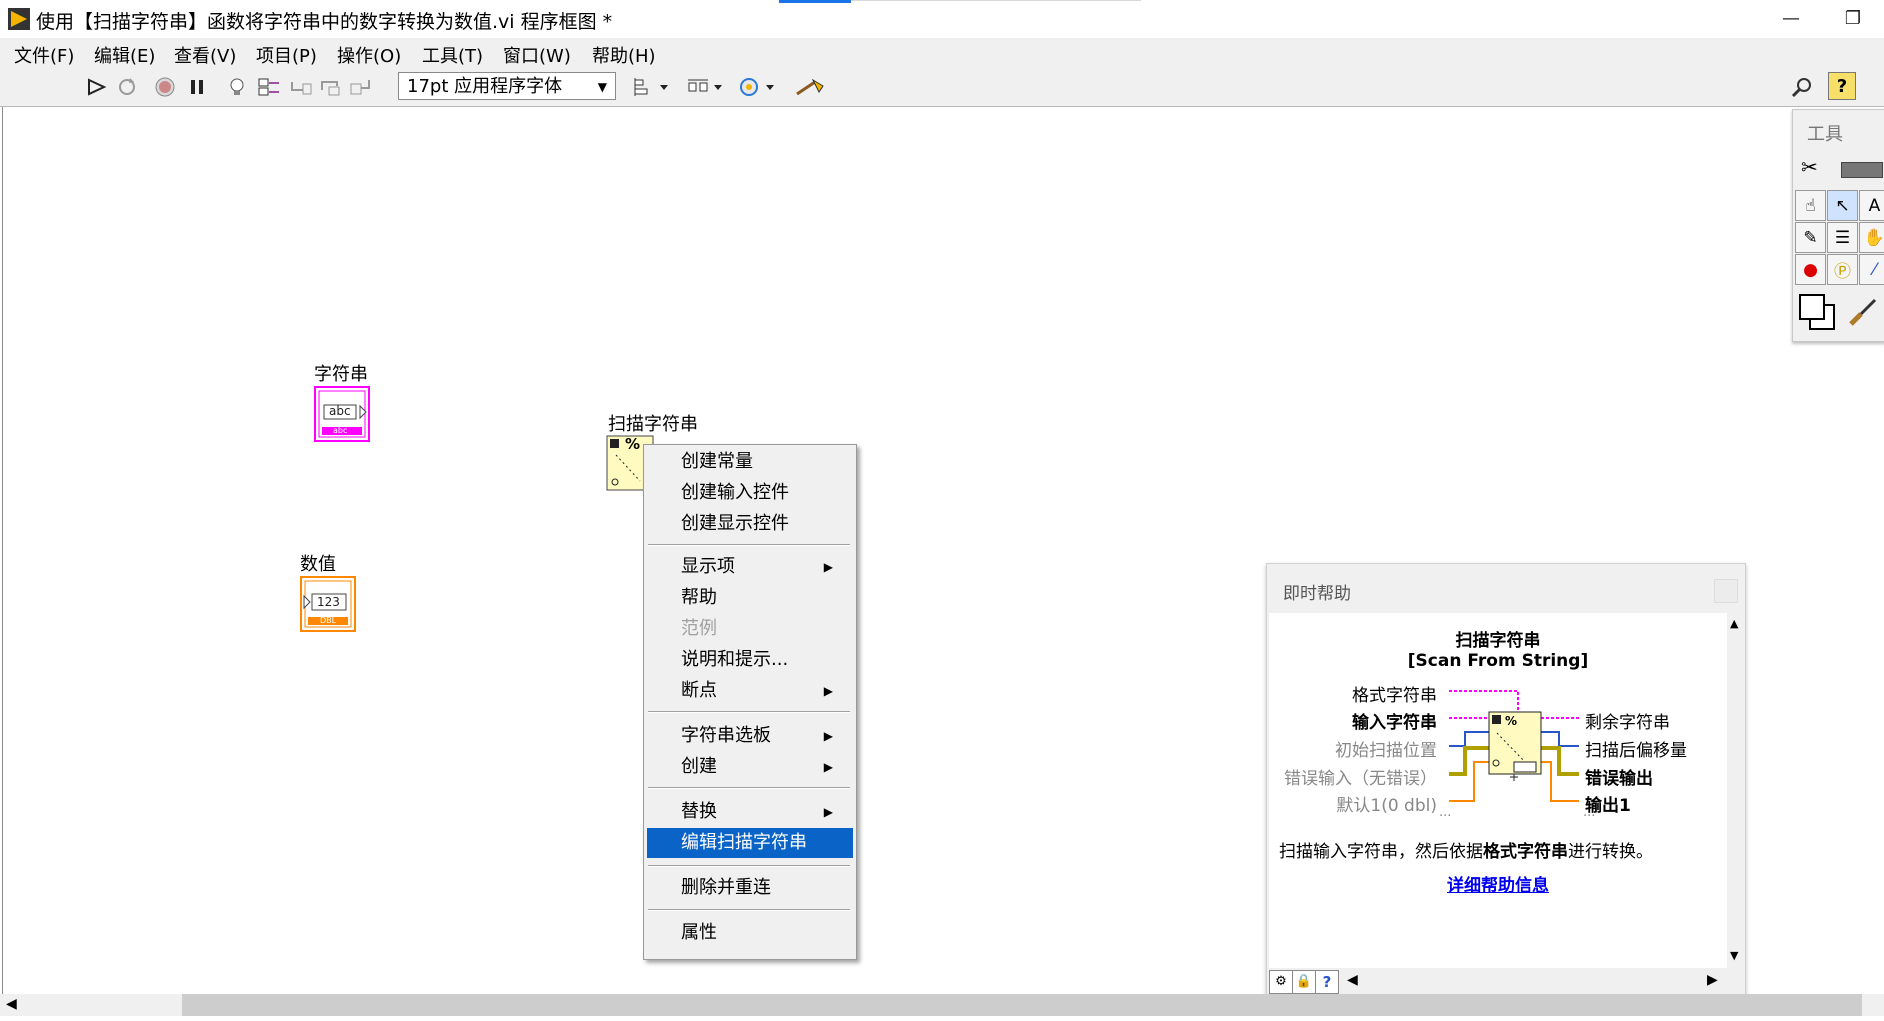 The height and width of the screenshot is (1021, 1884). Describe the element at coordinates (127, 87) in the screenshot. I see `run-continuously-icon` at that location.